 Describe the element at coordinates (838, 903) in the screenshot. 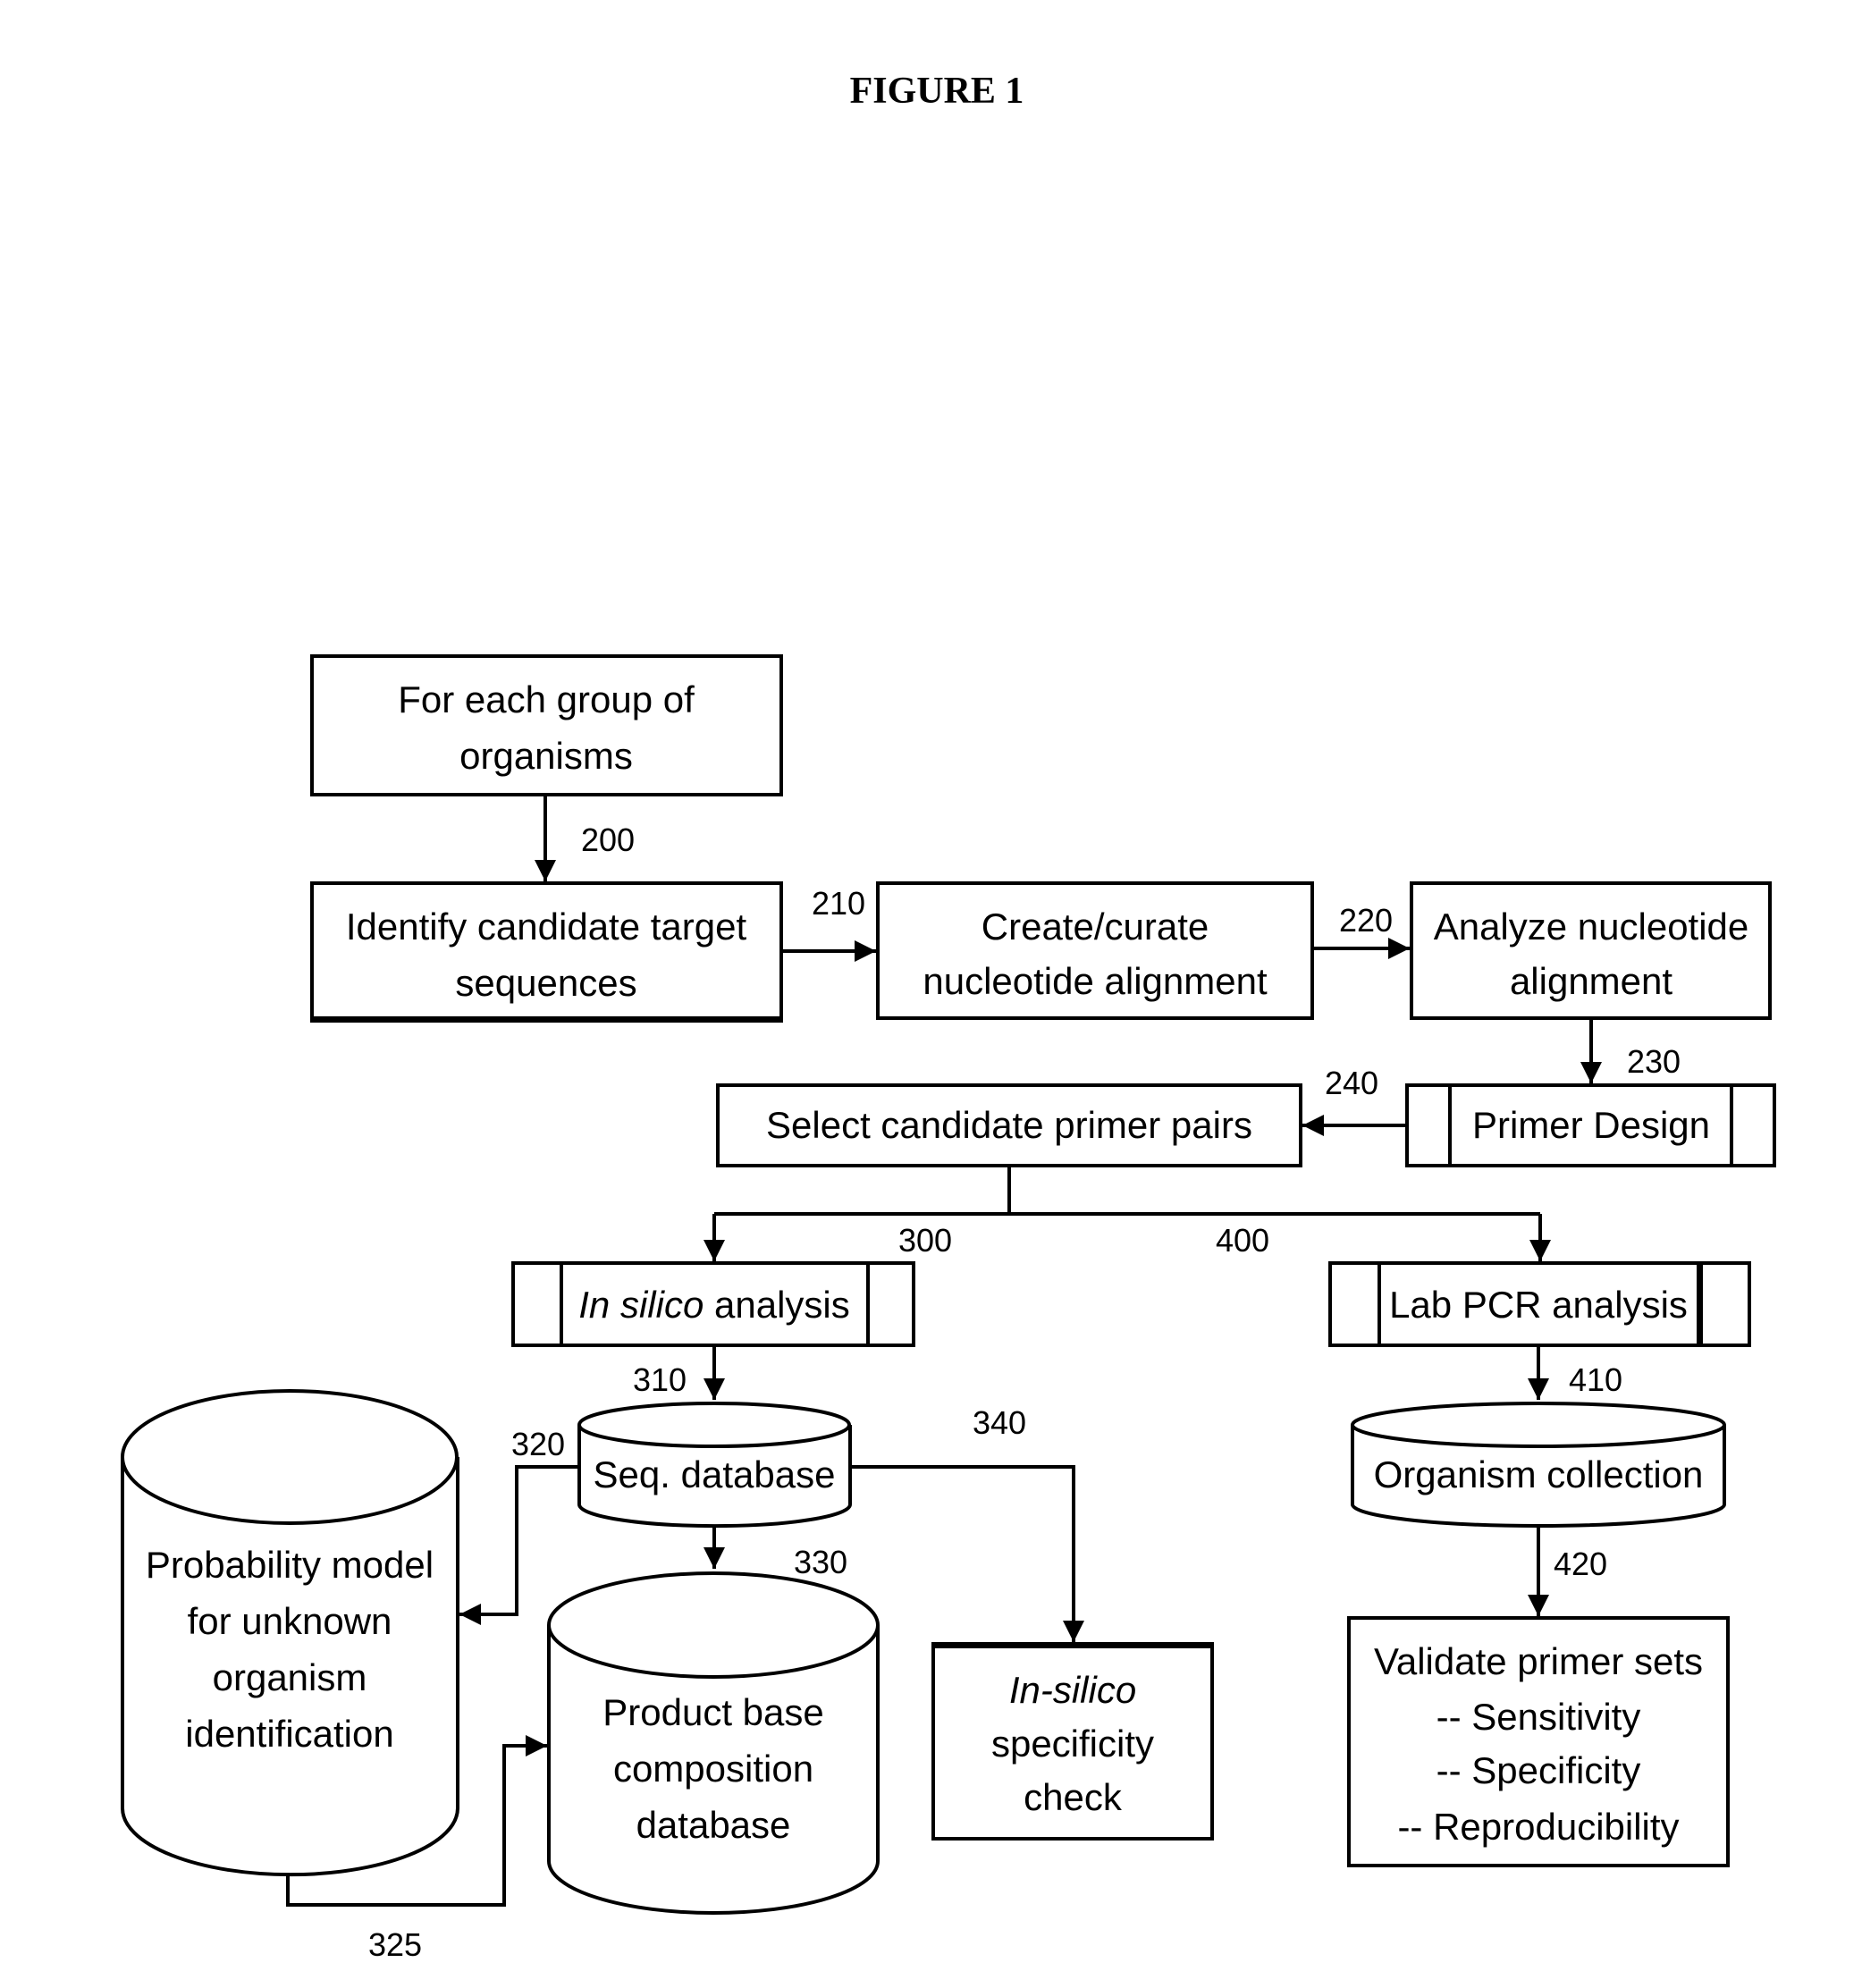

I see `step-number-210: 210` at that location.